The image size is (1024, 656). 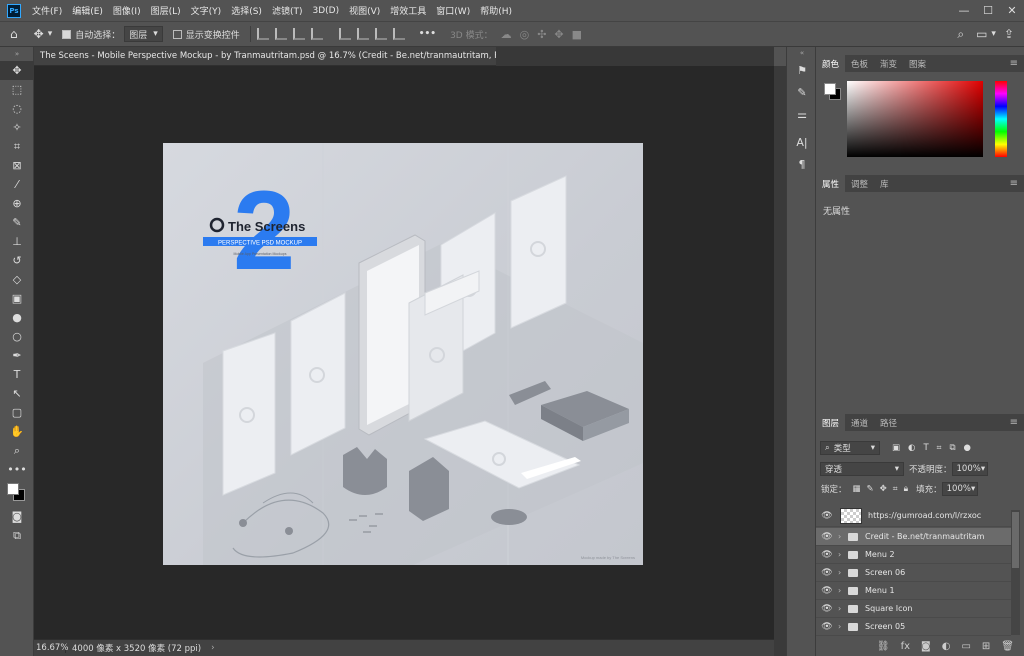 What do you see at coordinates (17, 184) in the screenshot?
I see `eyedropper-icon: ⁄` at bounding box center [17, 184].